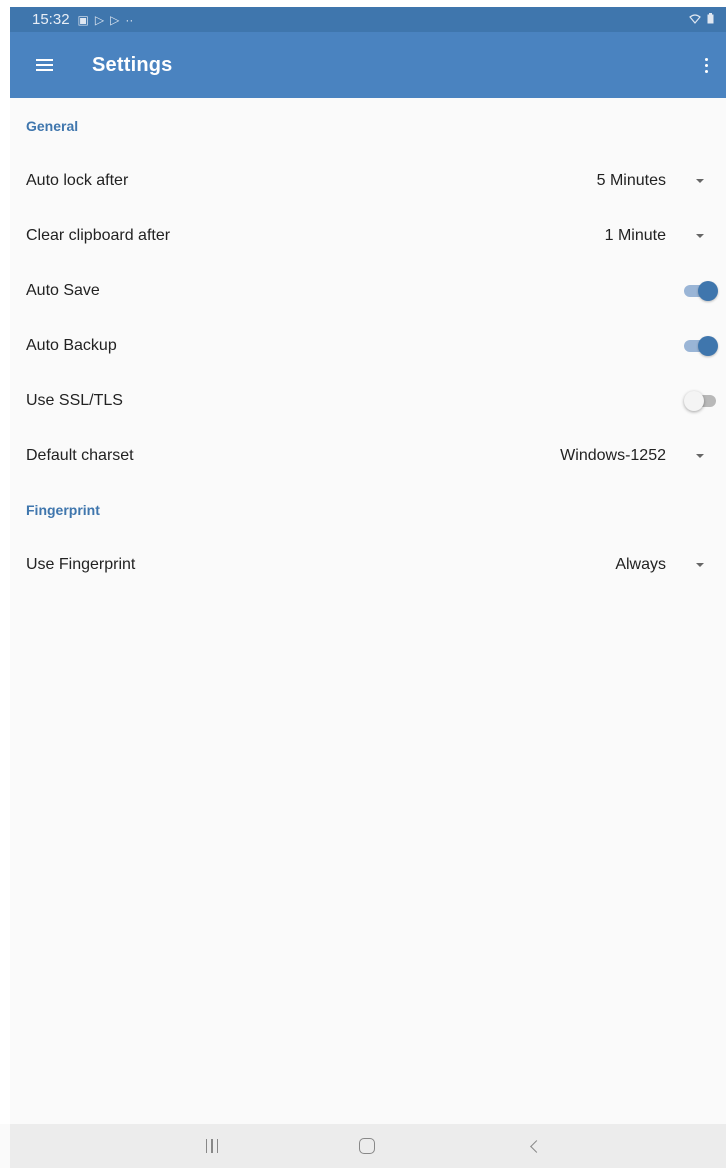  I want to click on default-charset-label: Default charset, so click(80, 455).